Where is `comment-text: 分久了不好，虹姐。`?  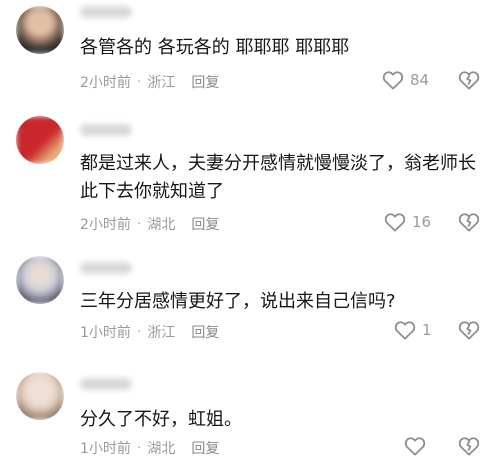
comment-text: 分久了不好，虹姐。 is located at coordinates (161, 419).